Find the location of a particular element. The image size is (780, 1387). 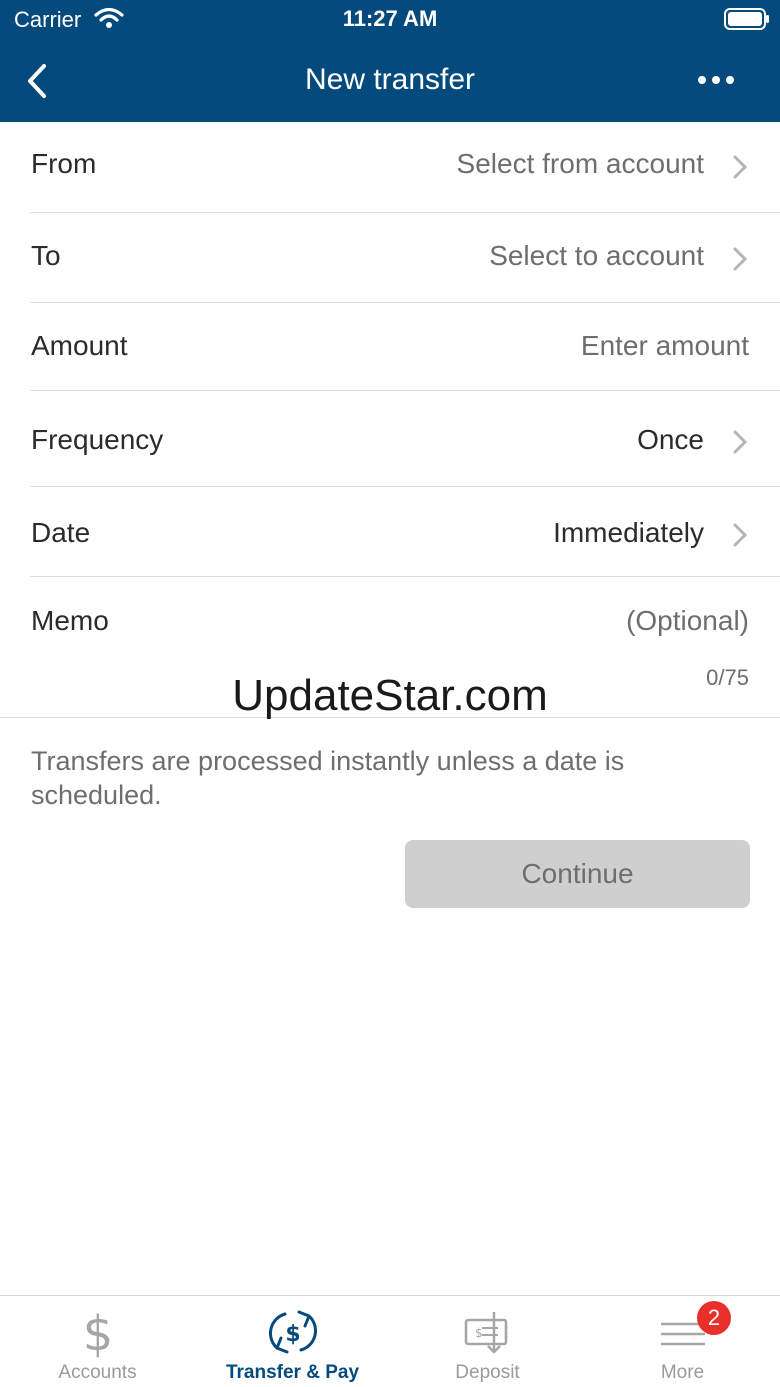

tab-label: Deposit is located at coordinates (487, 1372).